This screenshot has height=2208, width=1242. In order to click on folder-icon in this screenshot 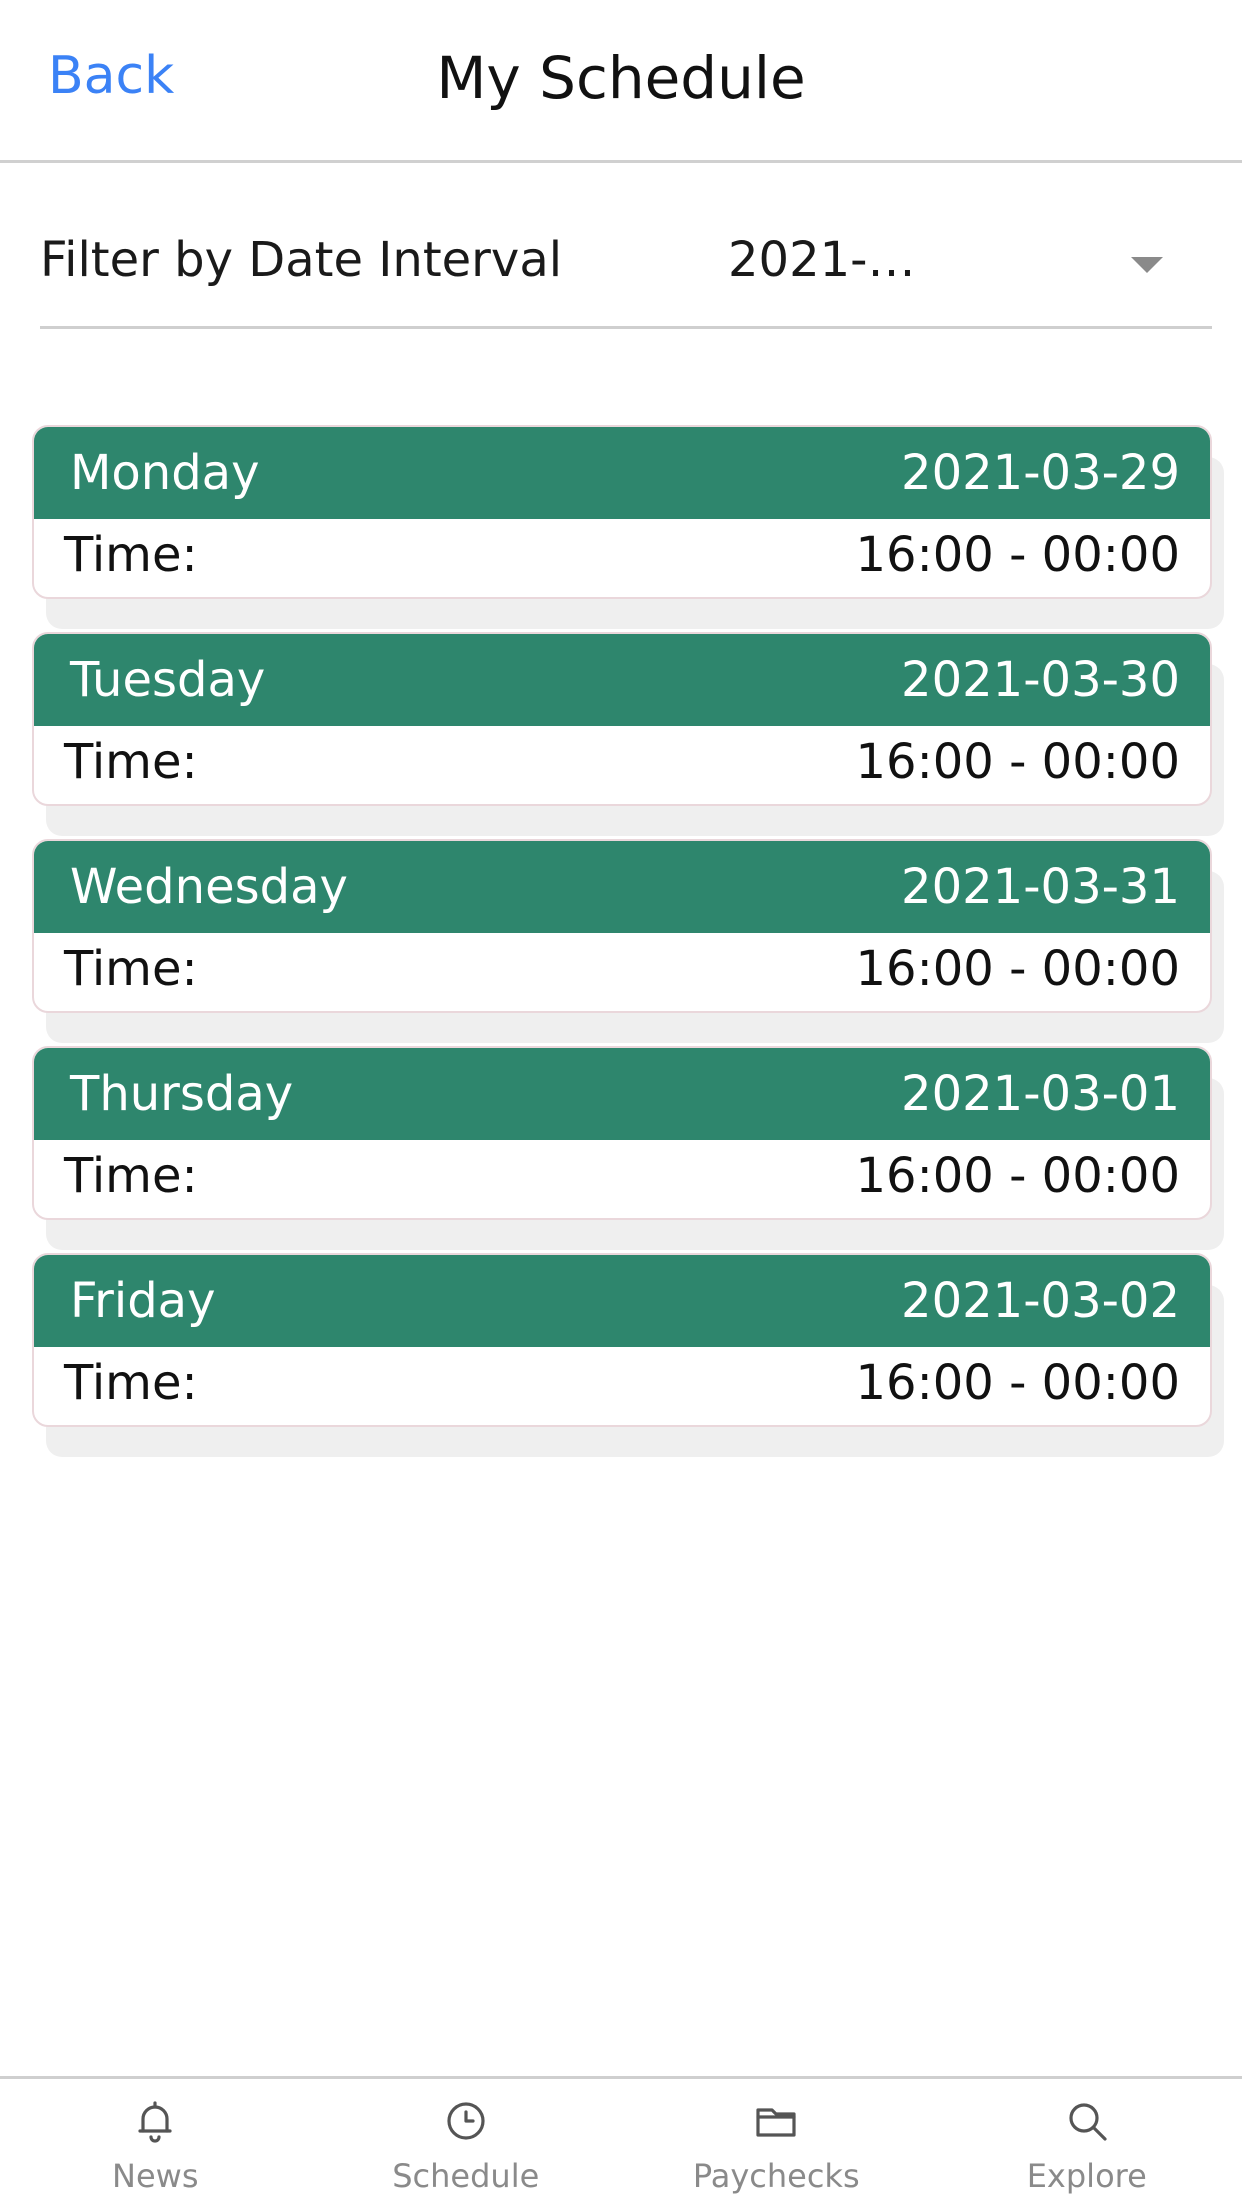, I will do `click(776, 2122)`.